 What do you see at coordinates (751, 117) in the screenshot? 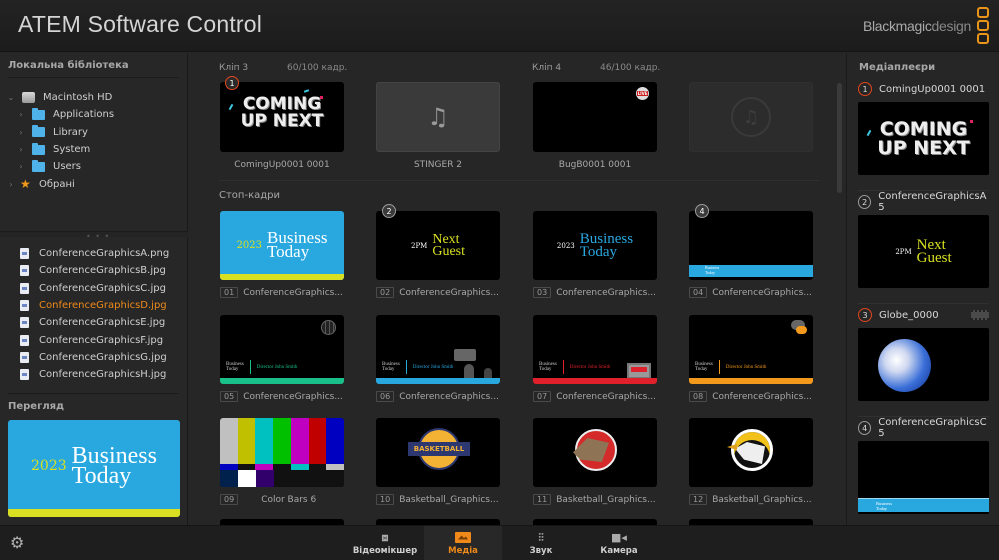
I see `clip-4-audio-slot-empty: ♫` at bounding box center [751, 117].